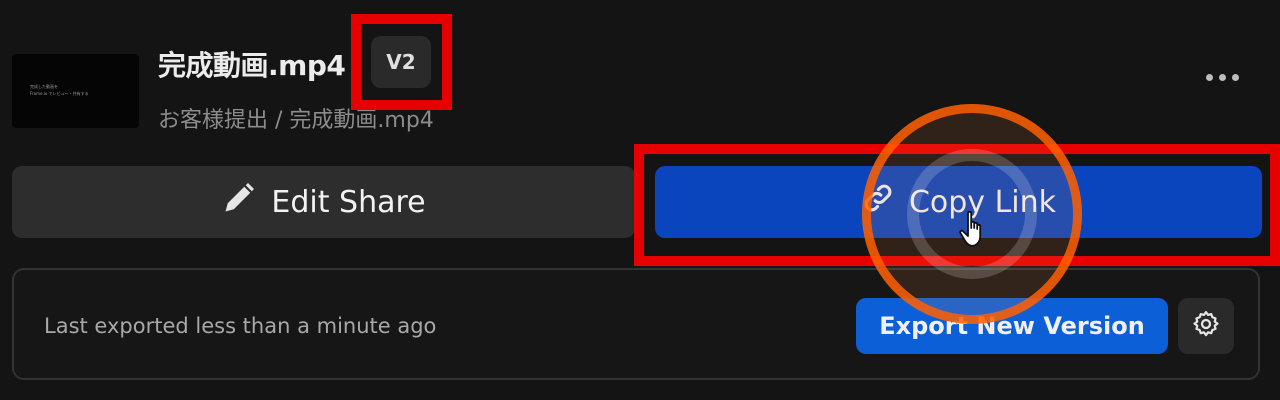 Image resolution: width=1280 pixels, height=400 pixels. I want to click on gear-icon, so click(1206, 326).